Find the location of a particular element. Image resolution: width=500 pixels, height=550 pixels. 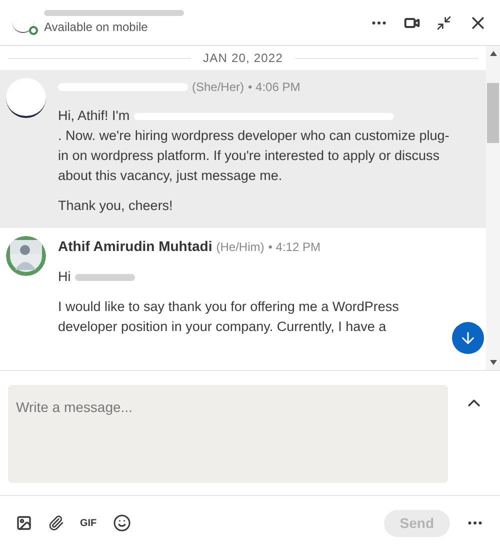

status-text: Available on mobile is located at coordinates (96, 27).